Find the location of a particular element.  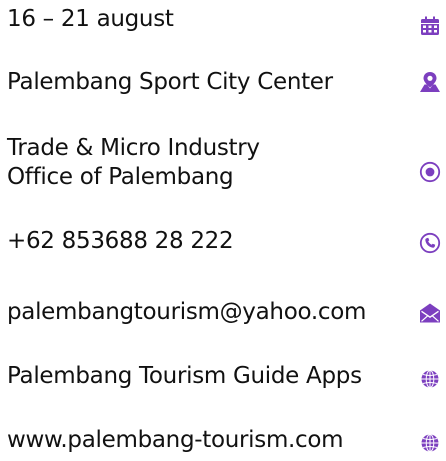

date-text: 16 – 21 august is located at coordinates (90, 19).